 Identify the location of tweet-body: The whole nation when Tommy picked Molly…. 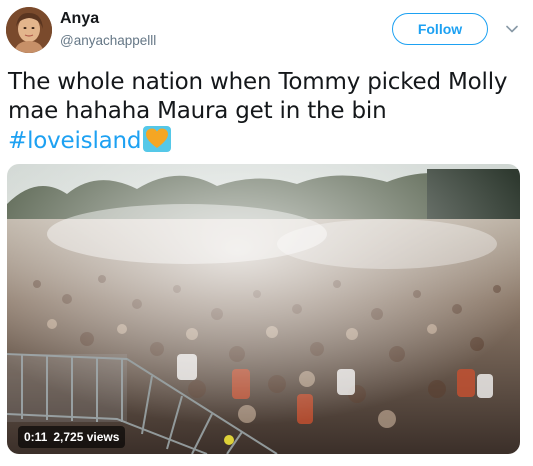
(258, 96).